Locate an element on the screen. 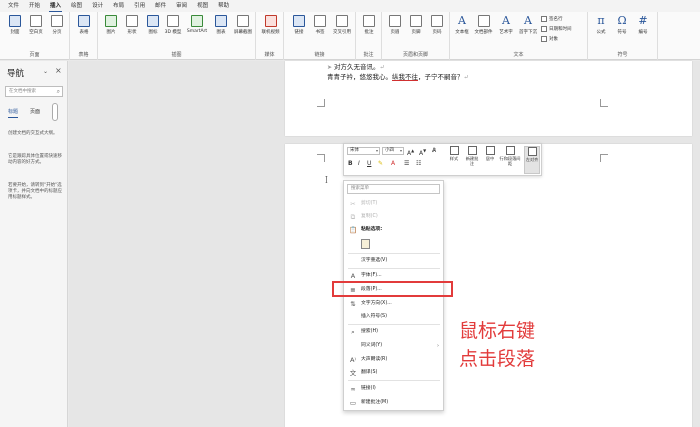 Image resolution: width=700 pixels, height=427 pixels. new-comment-button: 新建批注 is located at coordinates (472, 156).